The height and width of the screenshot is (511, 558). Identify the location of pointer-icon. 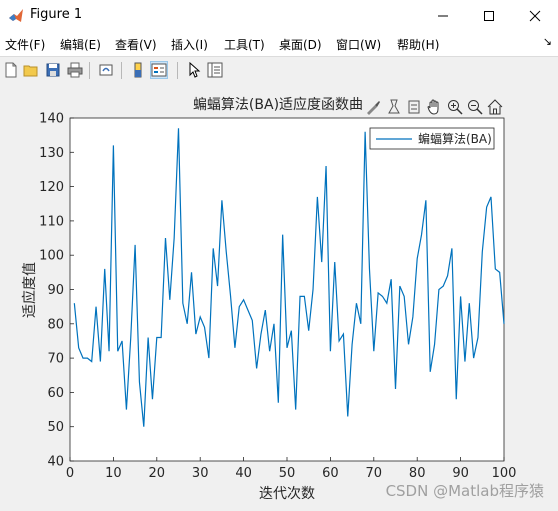
(194, 70).